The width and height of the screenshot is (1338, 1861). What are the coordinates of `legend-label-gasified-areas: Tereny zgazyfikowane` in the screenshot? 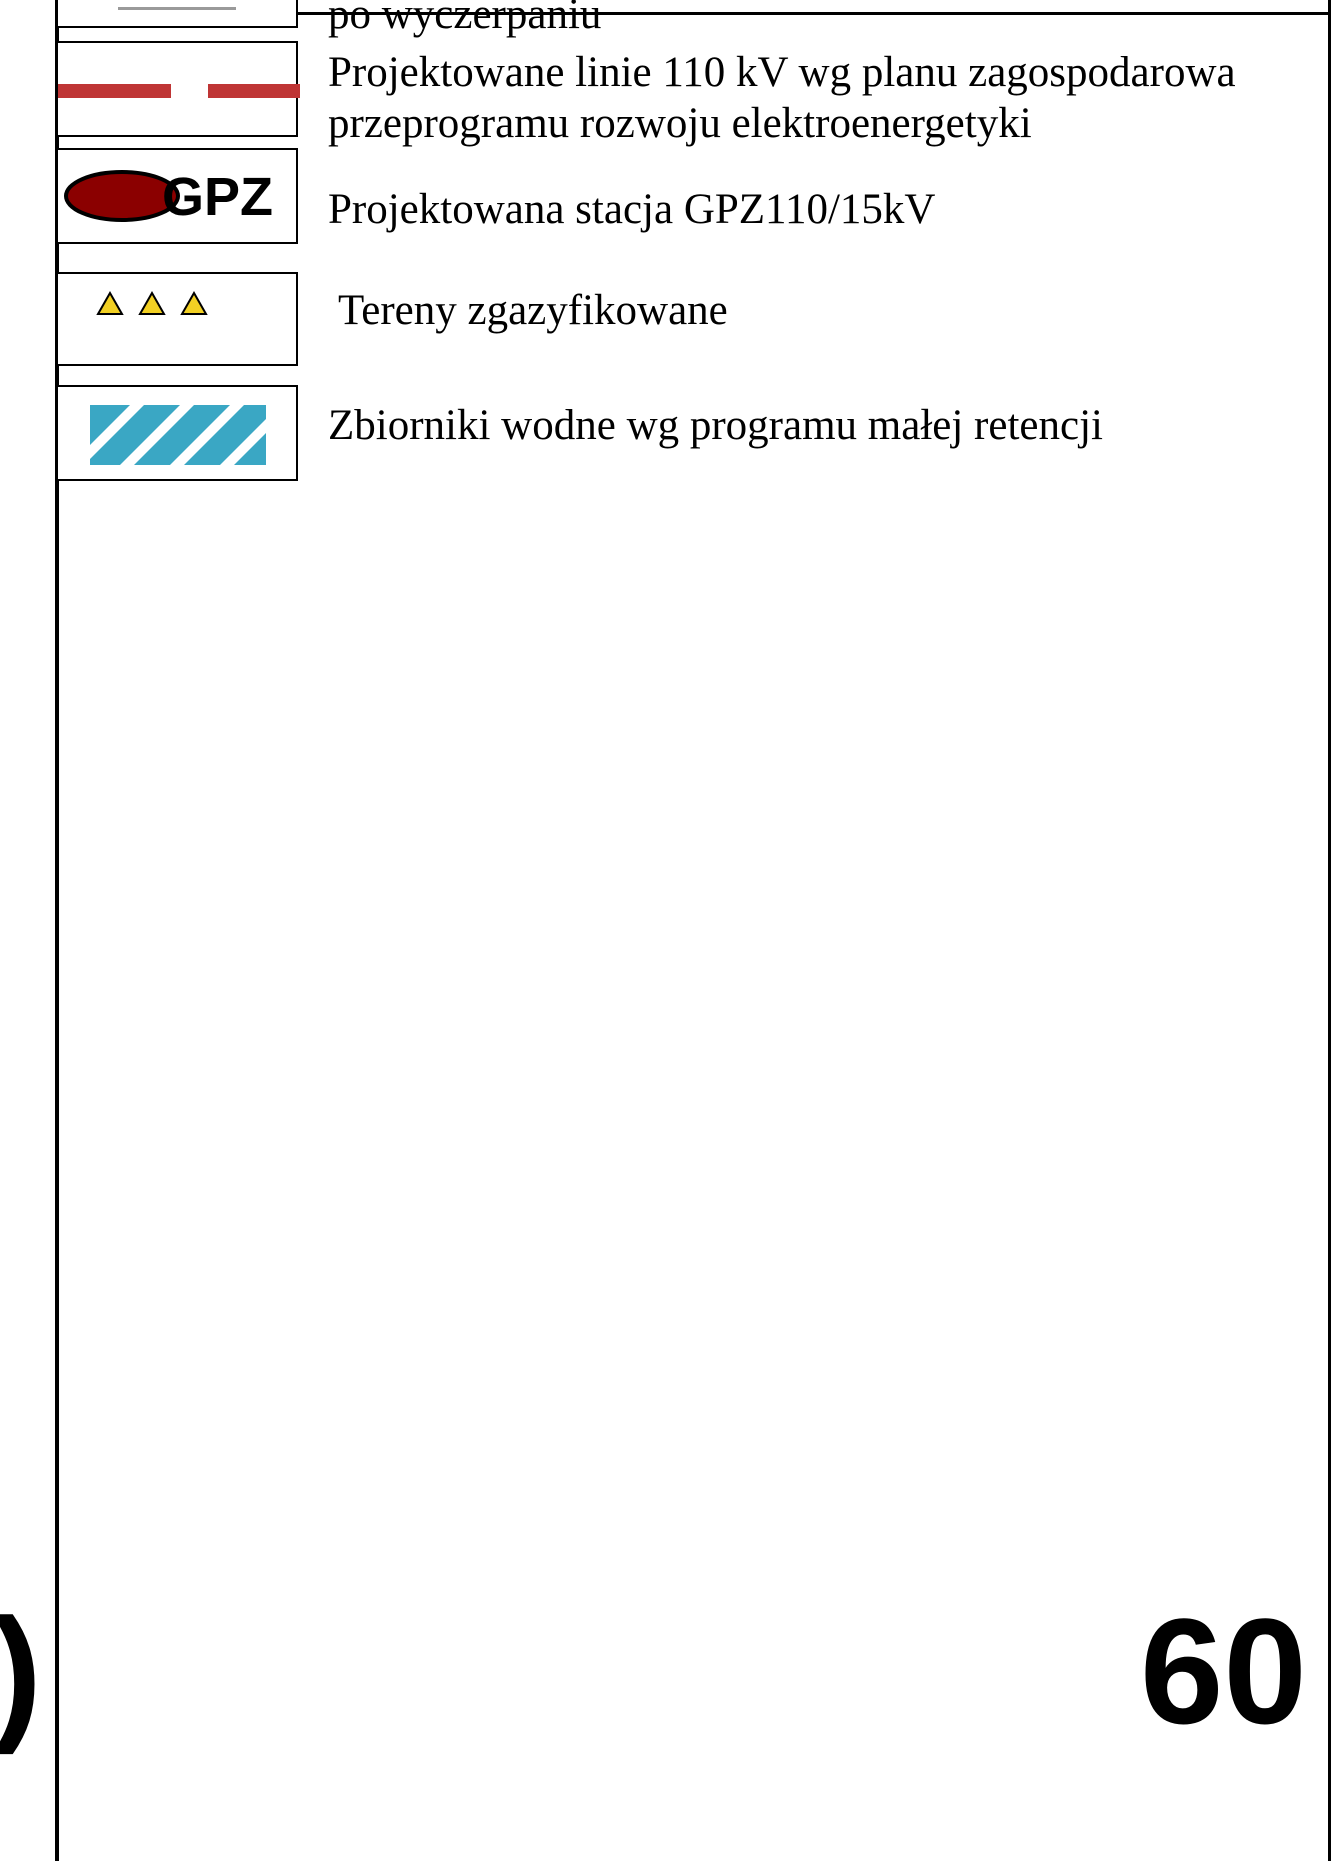 It's located at (533, 310).